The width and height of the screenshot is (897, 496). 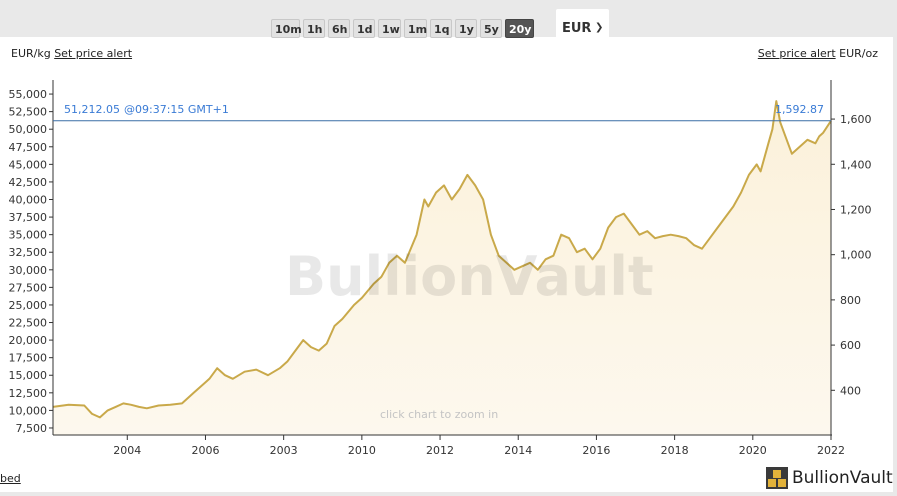 What do you see at coordinates (850, 390) in the screenshot?
I see `y-right-tick-label: 400` at bounding box center [850, 390].